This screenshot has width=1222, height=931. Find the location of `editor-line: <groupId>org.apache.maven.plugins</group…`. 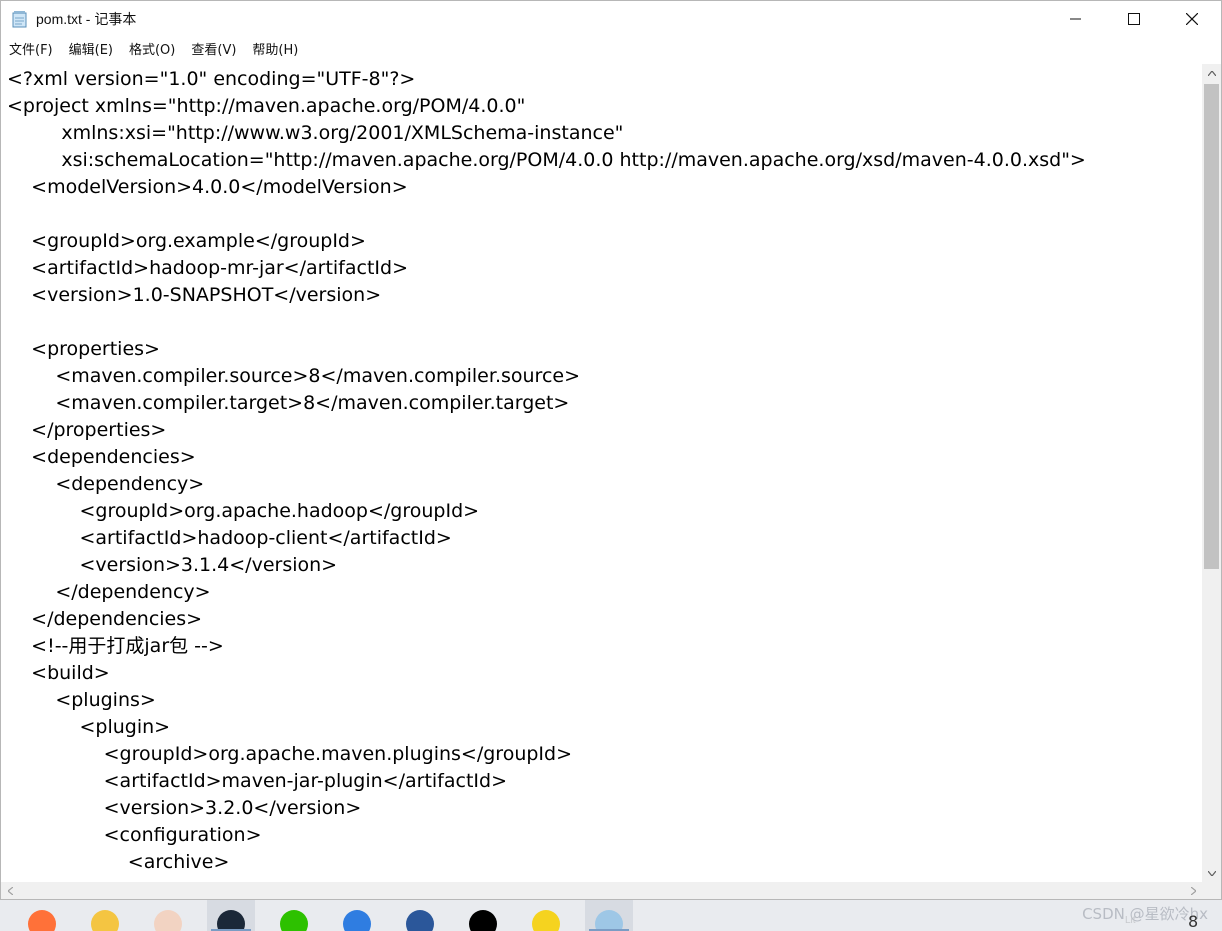

editor-line: <groupId>org.apache.maven.plugins</group… is located at coordinates (289, 754).